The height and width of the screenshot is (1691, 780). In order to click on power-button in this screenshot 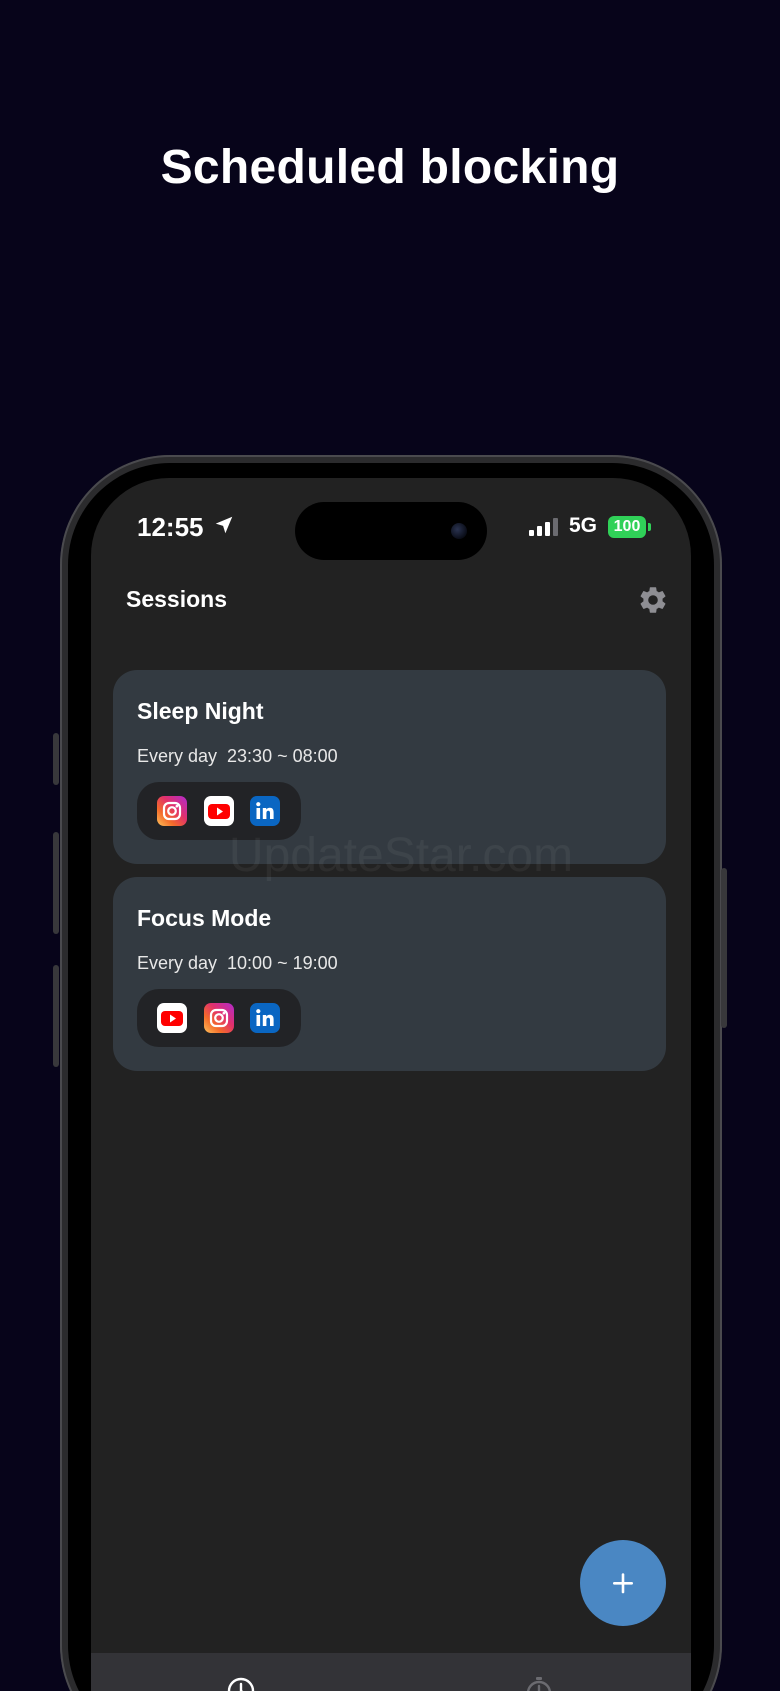, I will do `click(724, 948)`.